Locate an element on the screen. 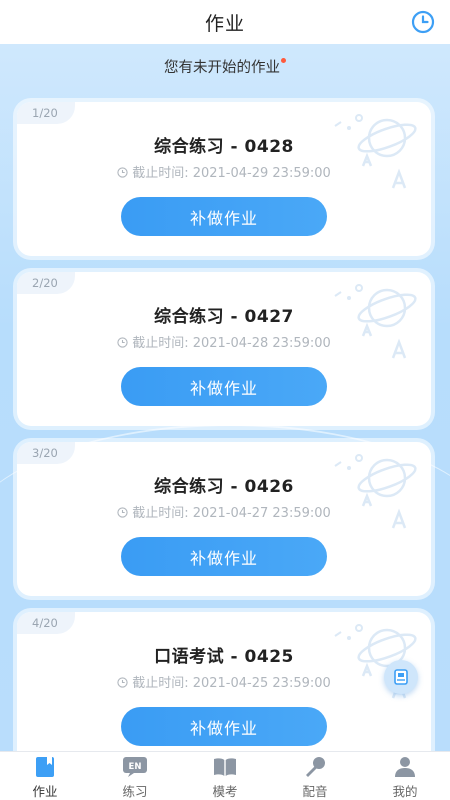 The width and height of the screenshot is (450, 800). svg-text: EN is located at coordinates (135, 767).